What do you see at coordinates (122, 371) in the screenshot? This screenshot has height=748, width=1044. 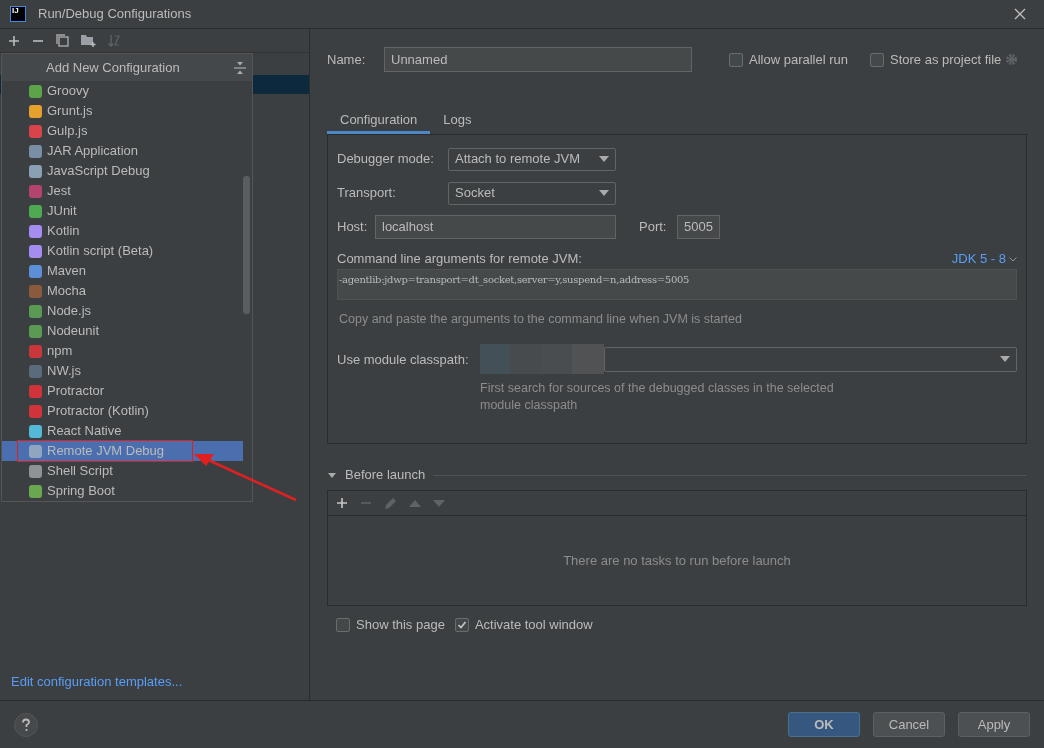 I see `configuration-type-item: NW.js` at bounding box center [122, 371].